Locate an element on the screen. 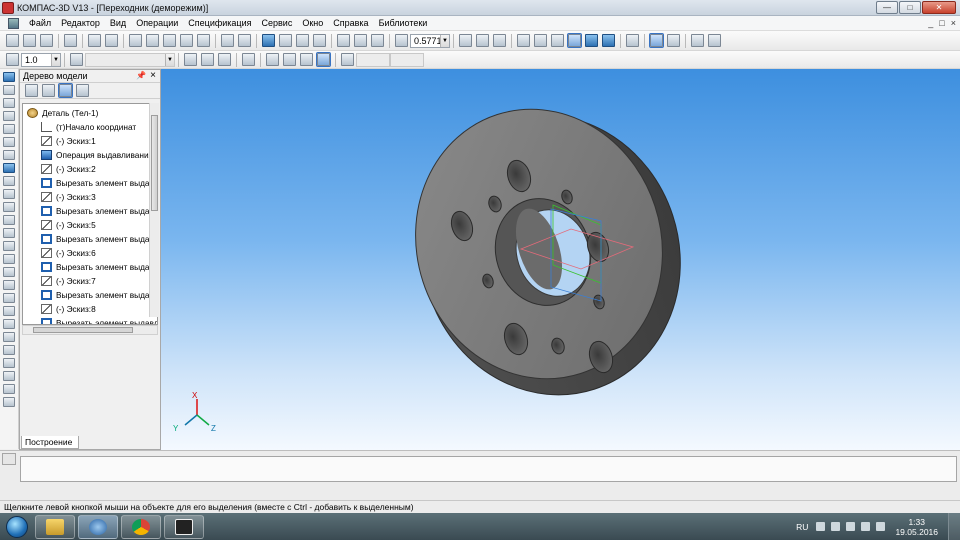 The height and width of the screenshot is (540, 960). properties-area is located at coordinates (488, 469).